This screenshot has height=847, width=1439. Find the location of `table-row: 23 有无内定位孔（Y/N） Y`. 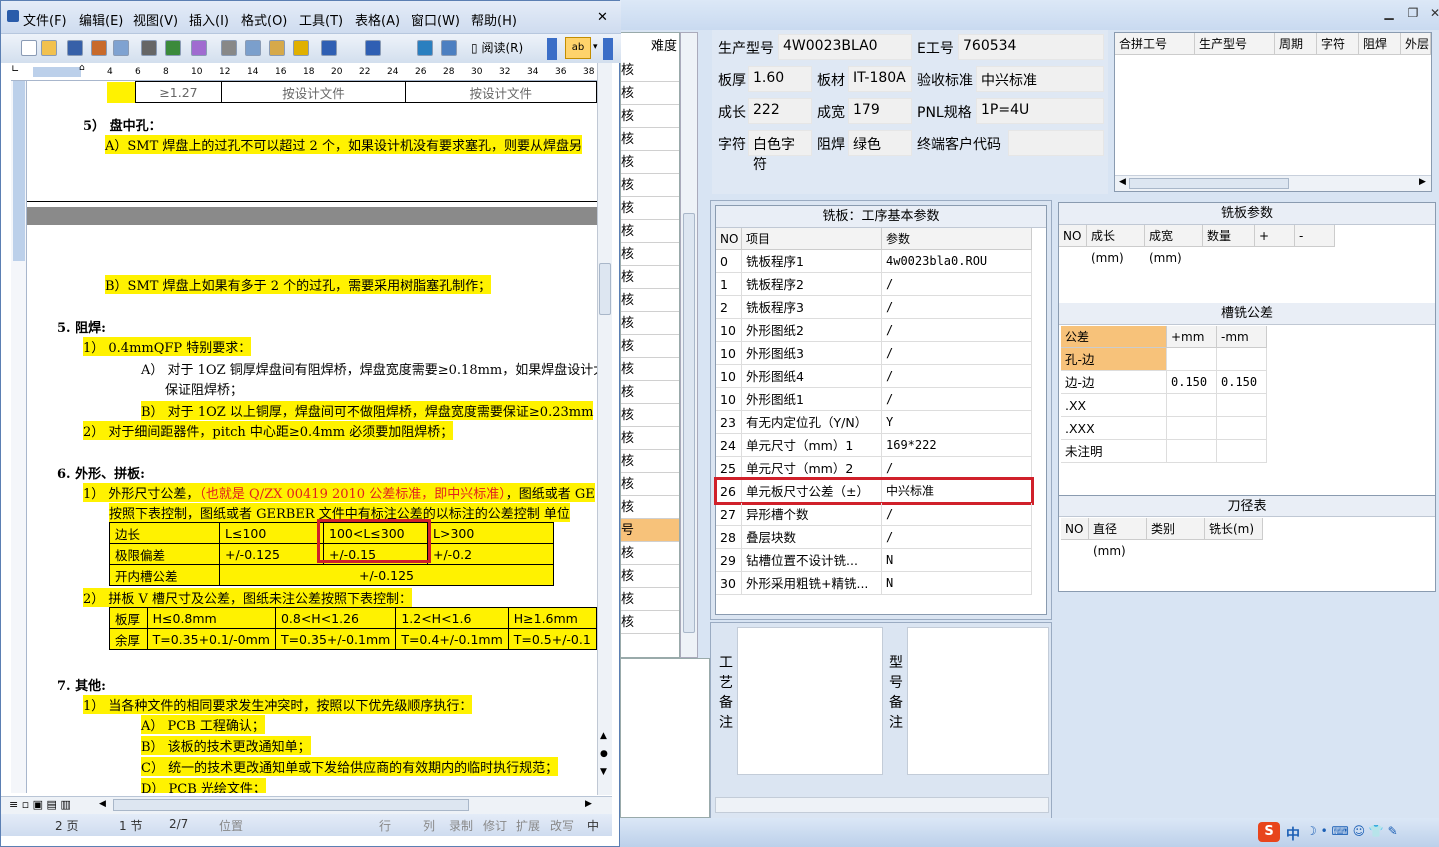

table-row: 23 有无内定位孔（Y/N） Y is located at coordinates (881, 422).